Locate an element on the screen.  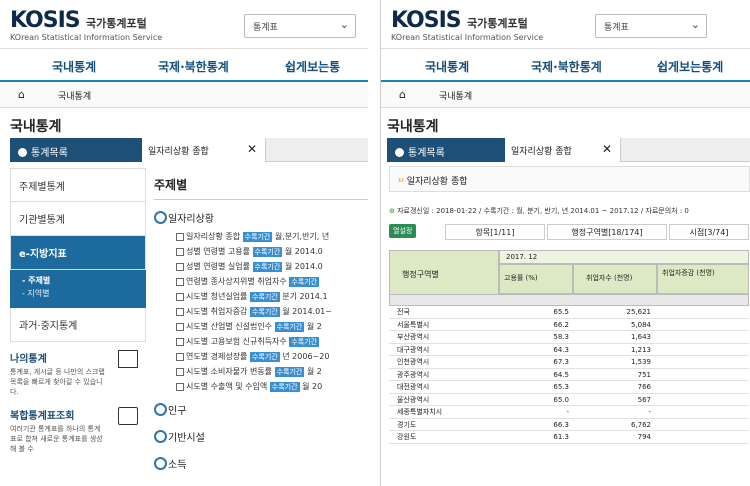
nav-easy: 쉽게보는통계 is located at coordinates (690, 66).